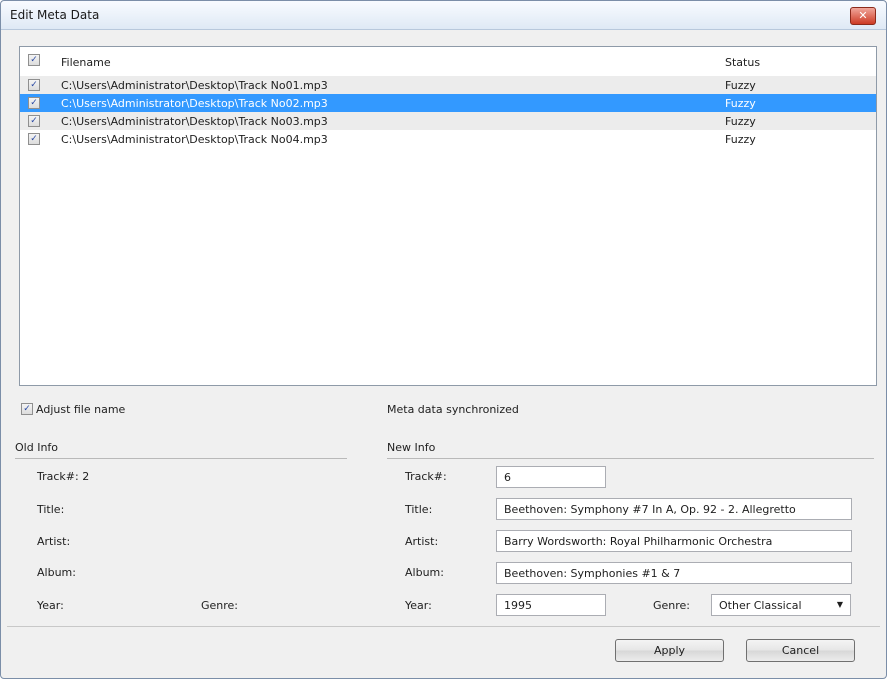  What do you see at coordinates (742, 62) in the screenshot?
I see `column-header-status: Status` at bounding box center [742, 62].